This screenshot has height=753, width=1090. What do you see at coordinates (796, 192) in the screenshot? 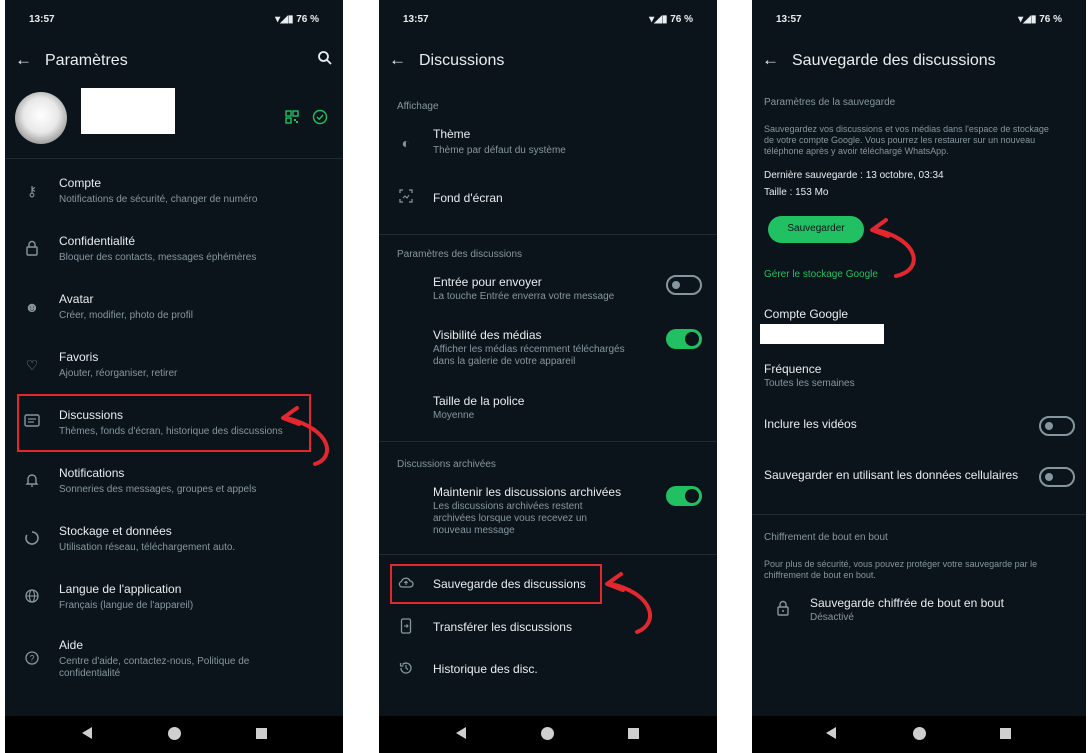
I see `backup-size-text: Taille : 153 Mo` at bounding box center [796, 192].